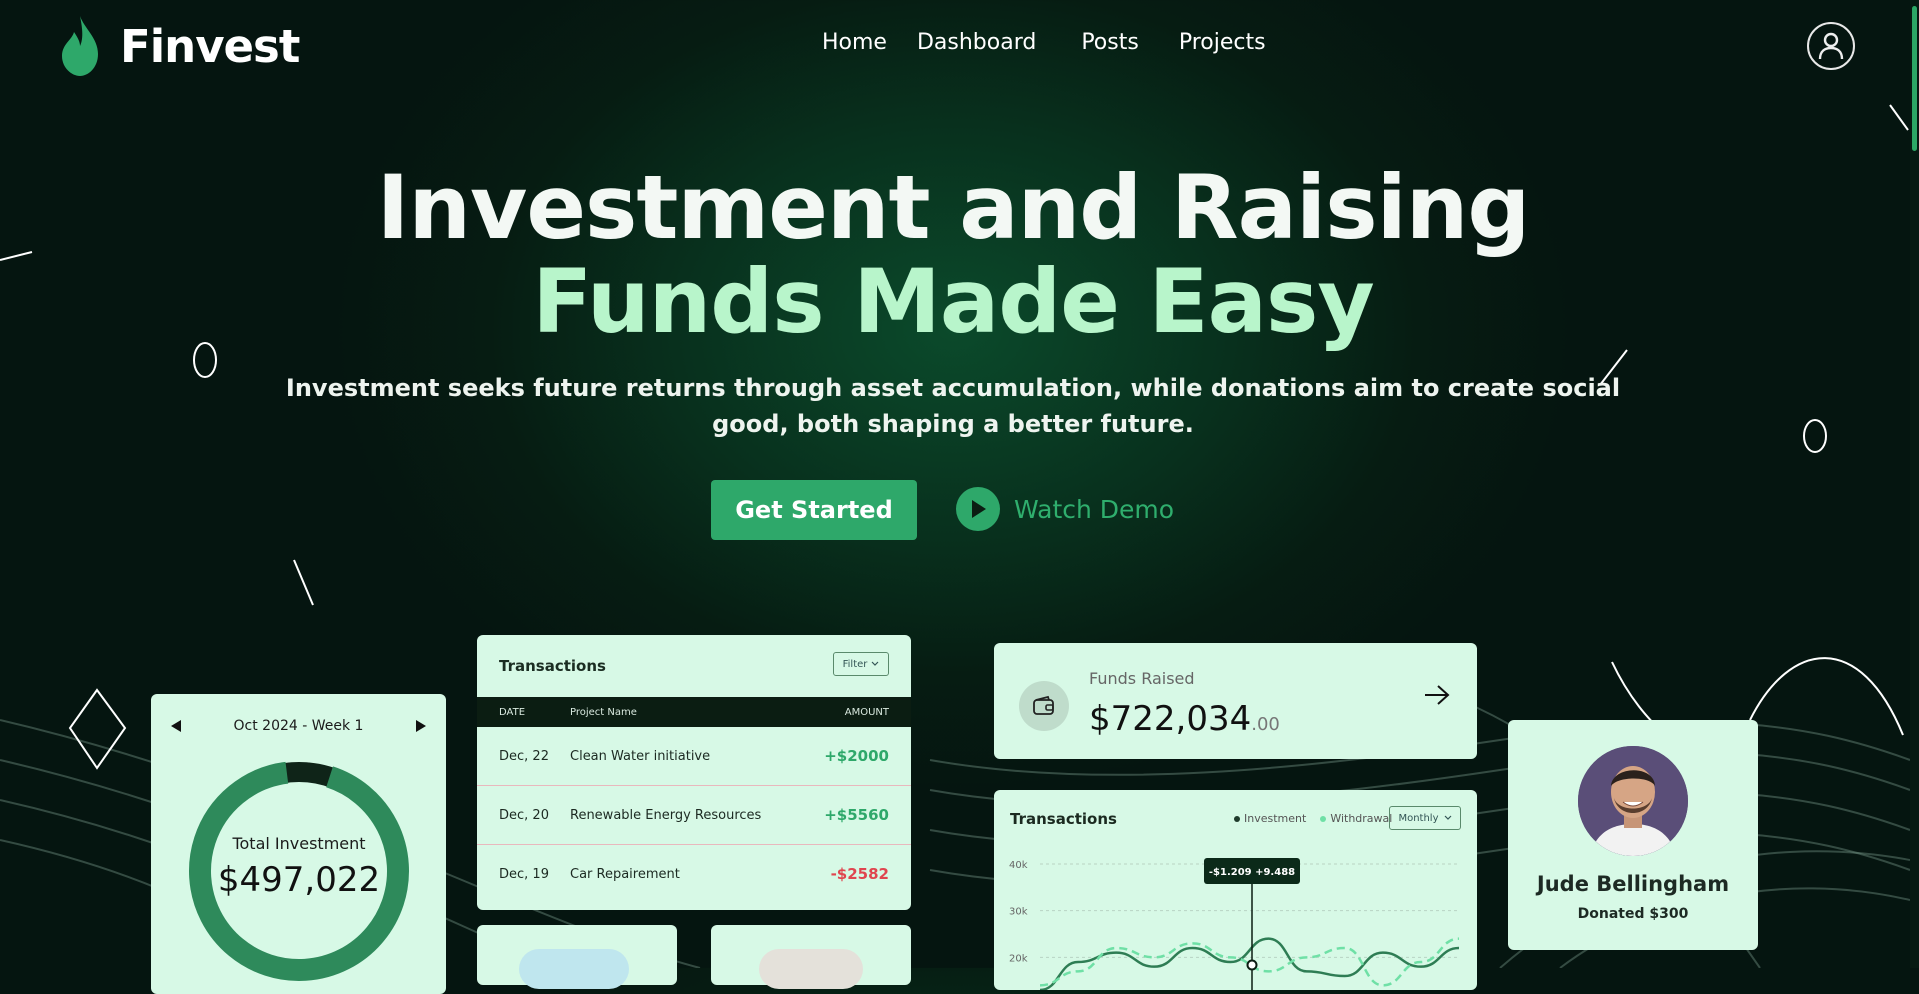 This screenshot has width=1919, height=994. I want to click on row-date: Dec, 19, so click(524, 874).